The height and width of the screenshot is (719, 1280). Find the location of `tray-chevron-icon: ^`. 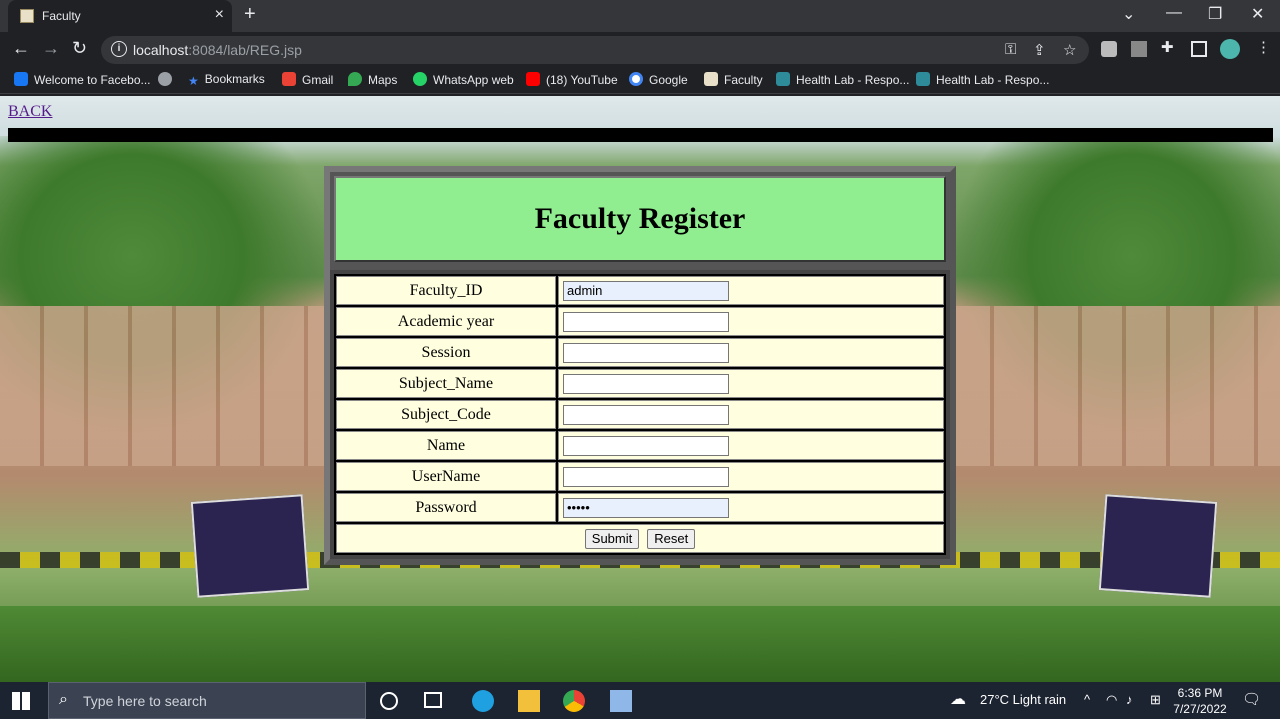

tray-chevron-icon: ^ is located at coordinates (1087, 699).